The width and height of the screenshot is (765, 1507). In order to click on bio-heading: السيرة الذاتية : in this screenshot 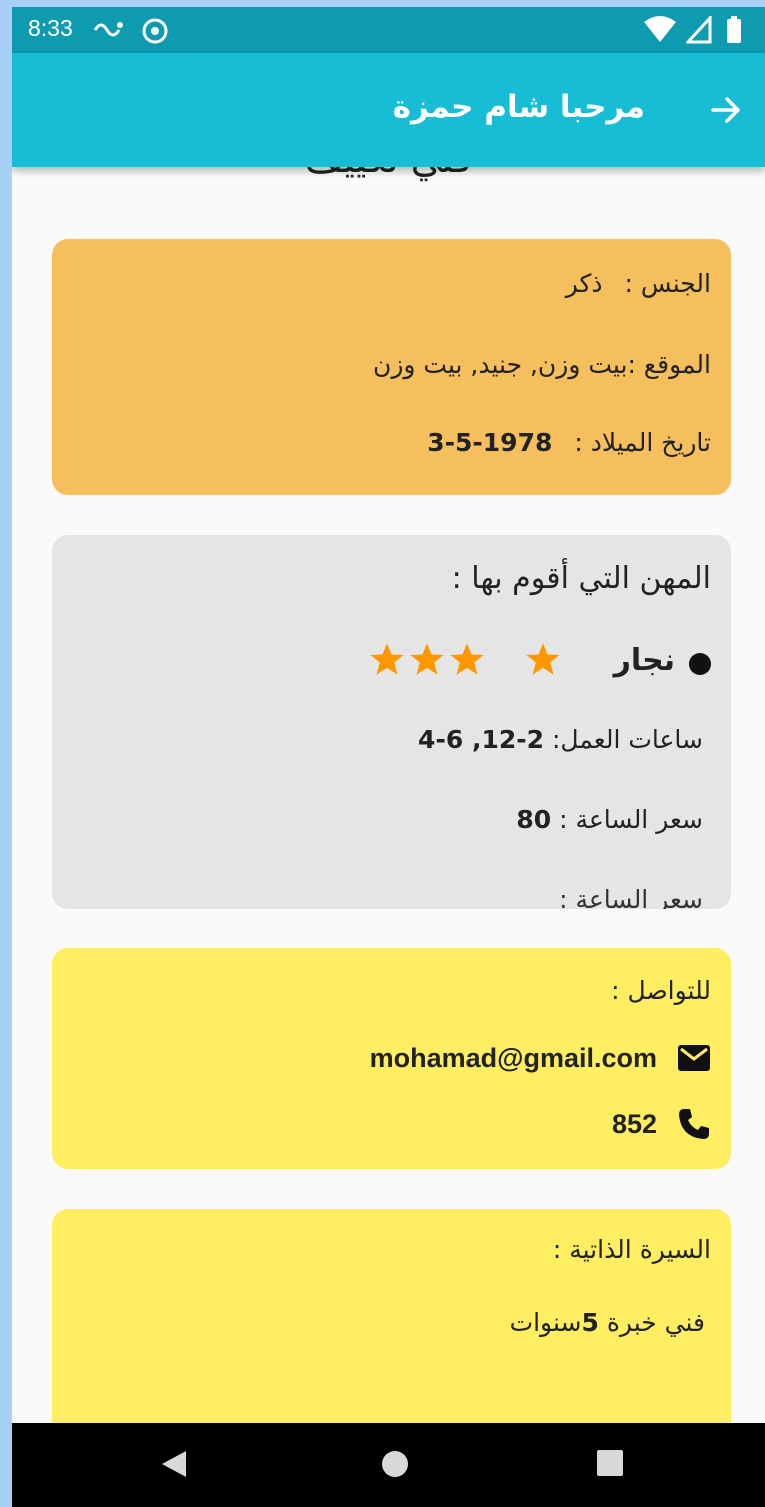, I will do `click(631, 1249)`.